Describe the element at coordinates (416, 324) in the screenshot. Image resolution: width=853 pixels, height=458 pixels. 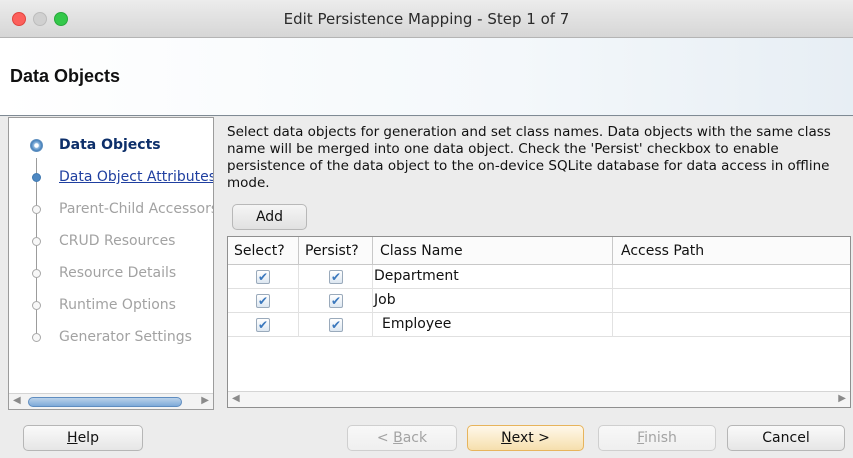
I see `class-name-cell: Employee` at that location.